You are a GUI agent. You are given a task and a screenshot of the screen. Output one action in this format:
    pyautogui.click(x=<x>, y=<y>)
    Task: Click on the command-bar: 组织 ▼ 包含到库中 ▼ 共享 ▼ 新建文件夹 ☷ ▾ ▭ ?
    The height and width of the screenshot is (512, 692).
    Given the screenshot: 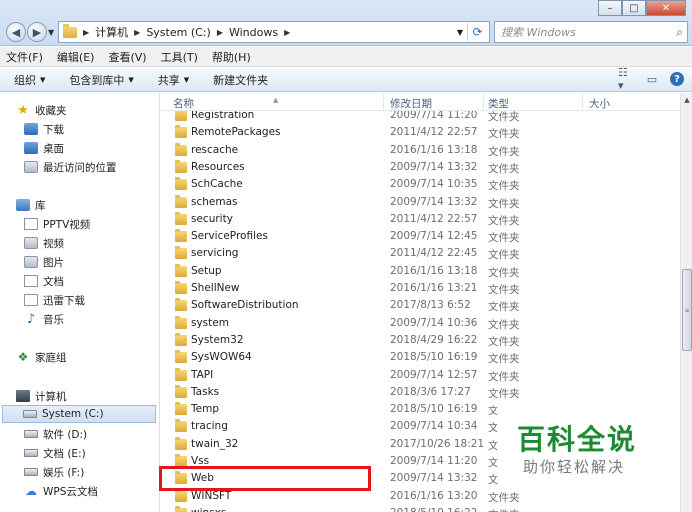 What is the action you would take?
    pyautogui.click(x=346, y=79)
    